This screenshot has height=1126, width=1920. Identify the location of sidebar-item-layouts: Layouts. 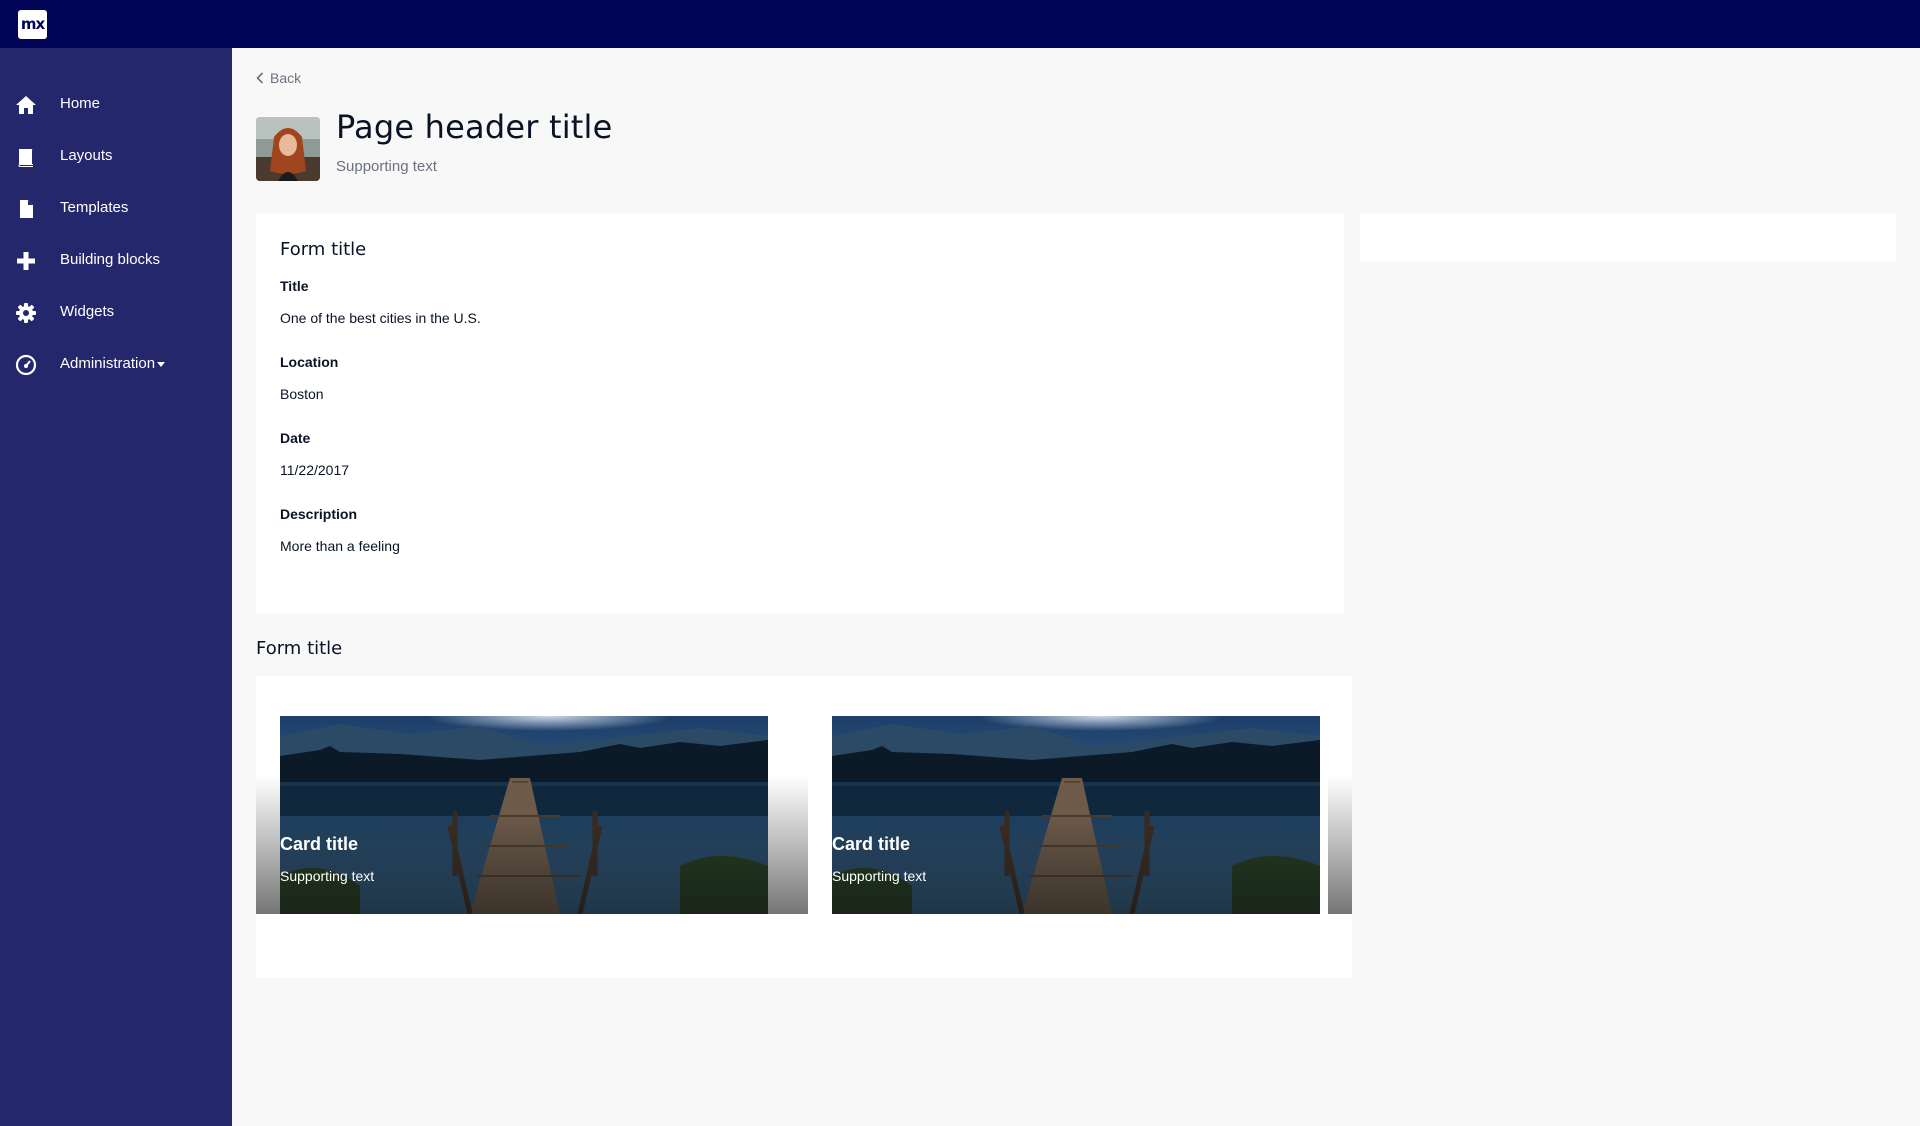
(116, 156).